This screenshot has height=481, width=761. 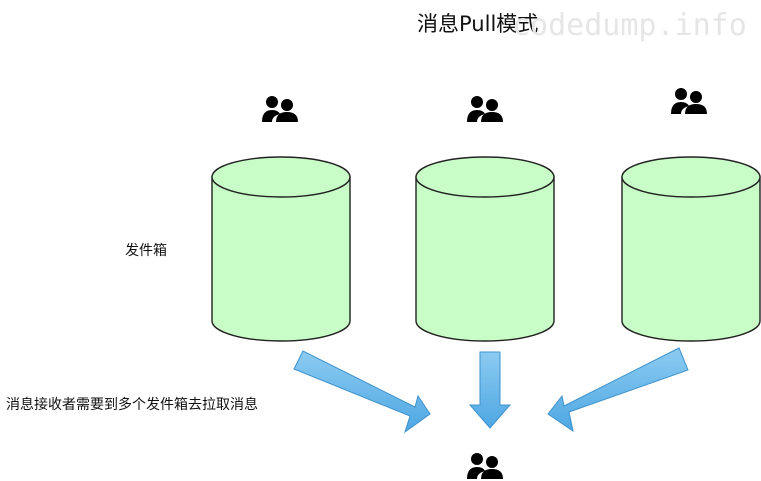 I want to click on outbox-cylinder-left, so click(x=281, y=249).